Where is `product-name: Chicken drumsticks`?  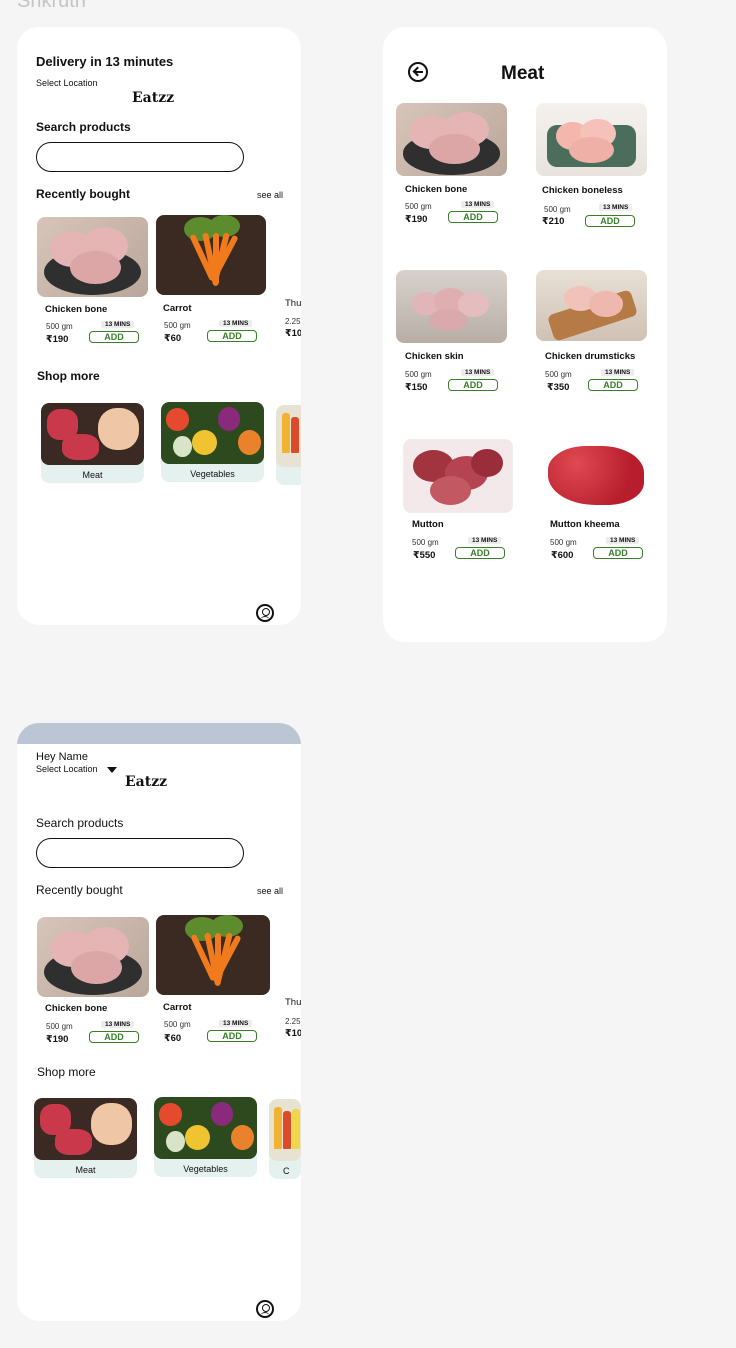 product-name: Chicken drumsticks is located at coordinates (590, 356).